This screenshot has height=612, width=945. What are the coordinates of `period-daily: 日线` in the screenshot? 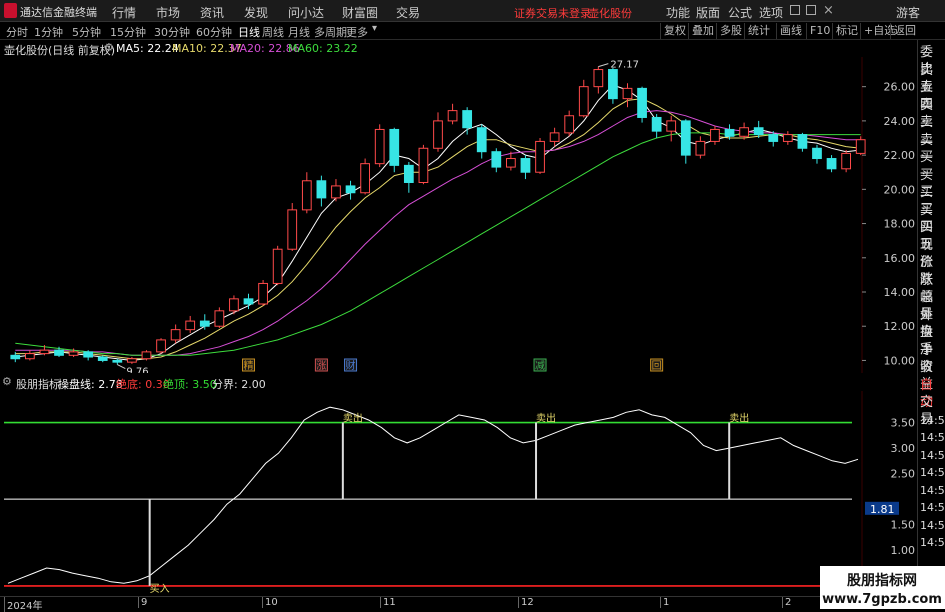 It's located at (249, 32).